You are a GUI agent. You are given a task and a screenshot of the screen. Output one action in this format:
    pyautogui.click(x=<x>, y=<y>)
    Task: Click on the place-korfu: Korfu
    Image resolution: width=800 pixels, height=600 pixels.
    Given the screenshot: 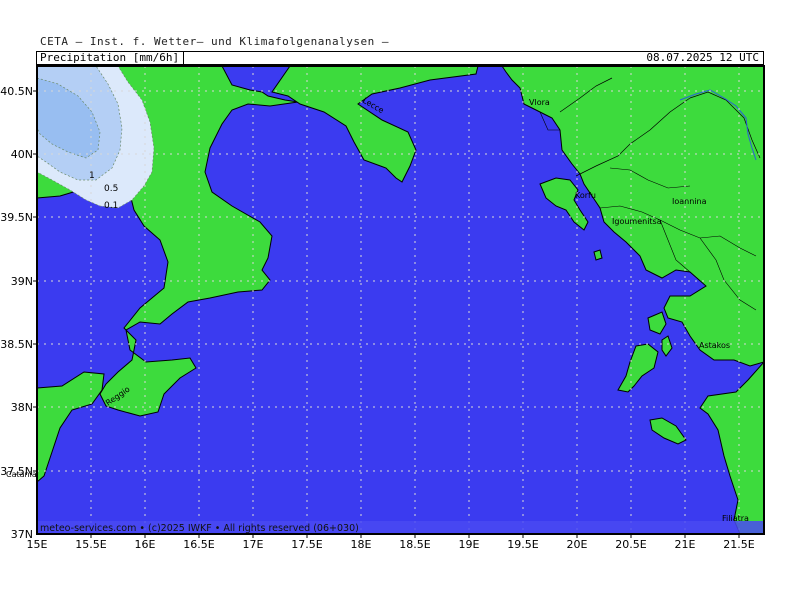 What is the action you would take?
    pyautogui.click(x=585, y=195)
    